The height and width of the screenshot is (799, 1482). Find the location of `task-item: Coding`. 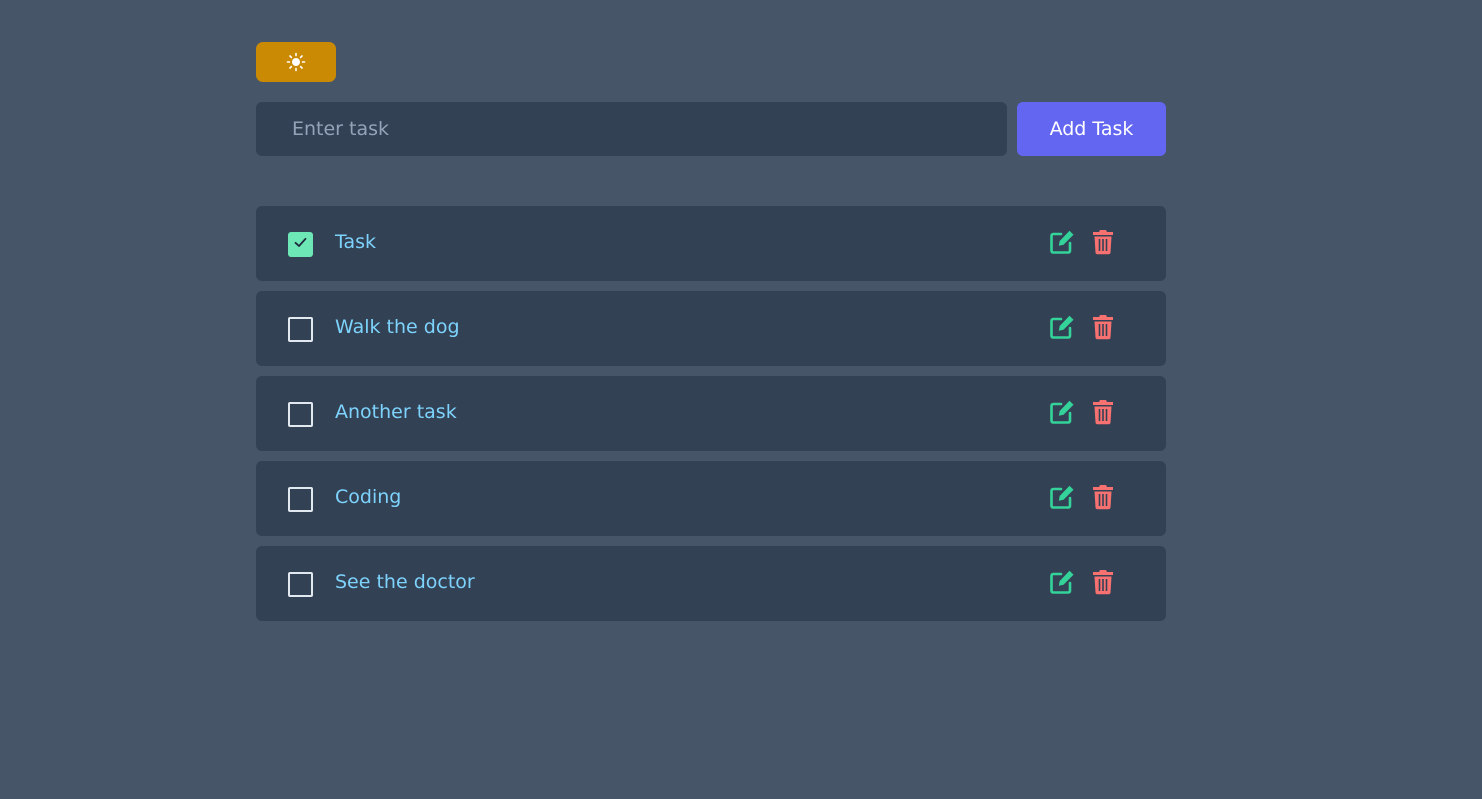

task-item: Coding is located at coordinates (711, 498).